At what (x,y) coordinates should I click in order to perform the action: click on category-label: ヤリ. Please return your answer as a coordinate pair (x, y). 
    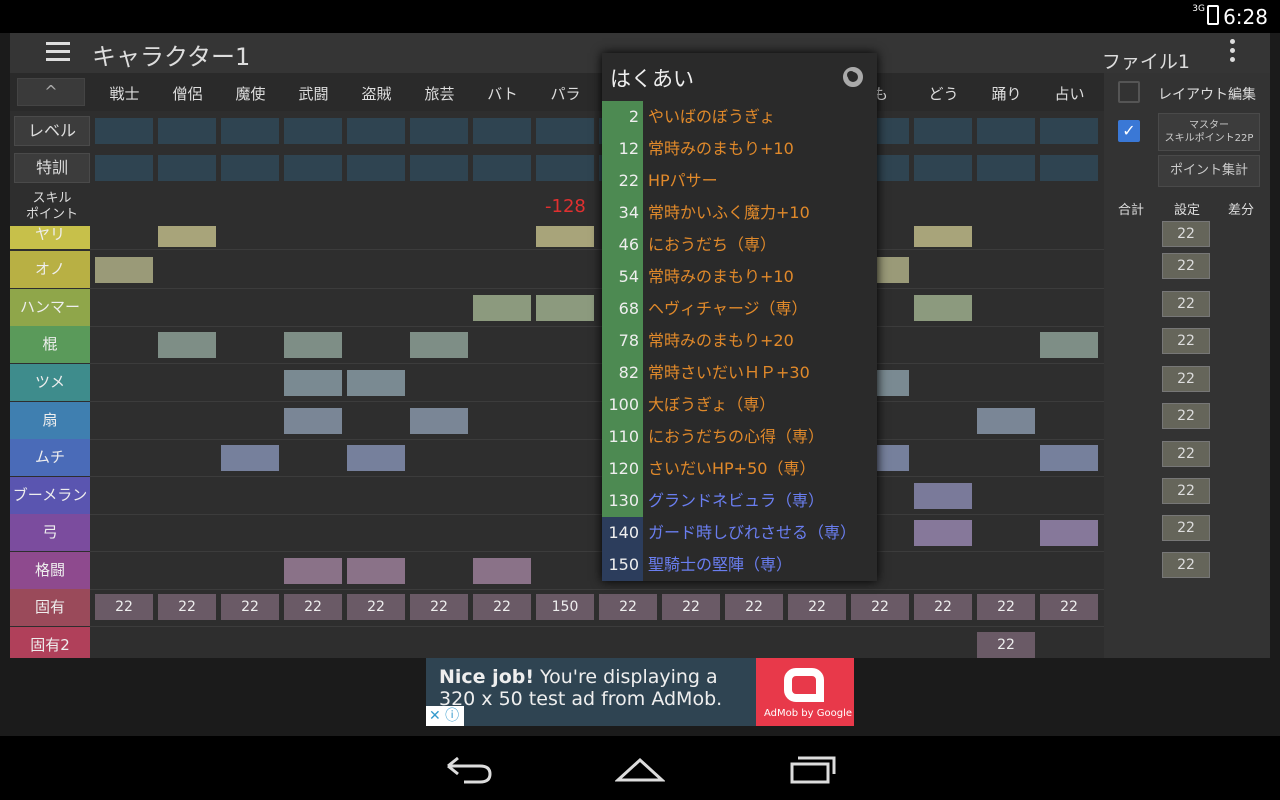
    Looking at the image, I should click on (50, 237).